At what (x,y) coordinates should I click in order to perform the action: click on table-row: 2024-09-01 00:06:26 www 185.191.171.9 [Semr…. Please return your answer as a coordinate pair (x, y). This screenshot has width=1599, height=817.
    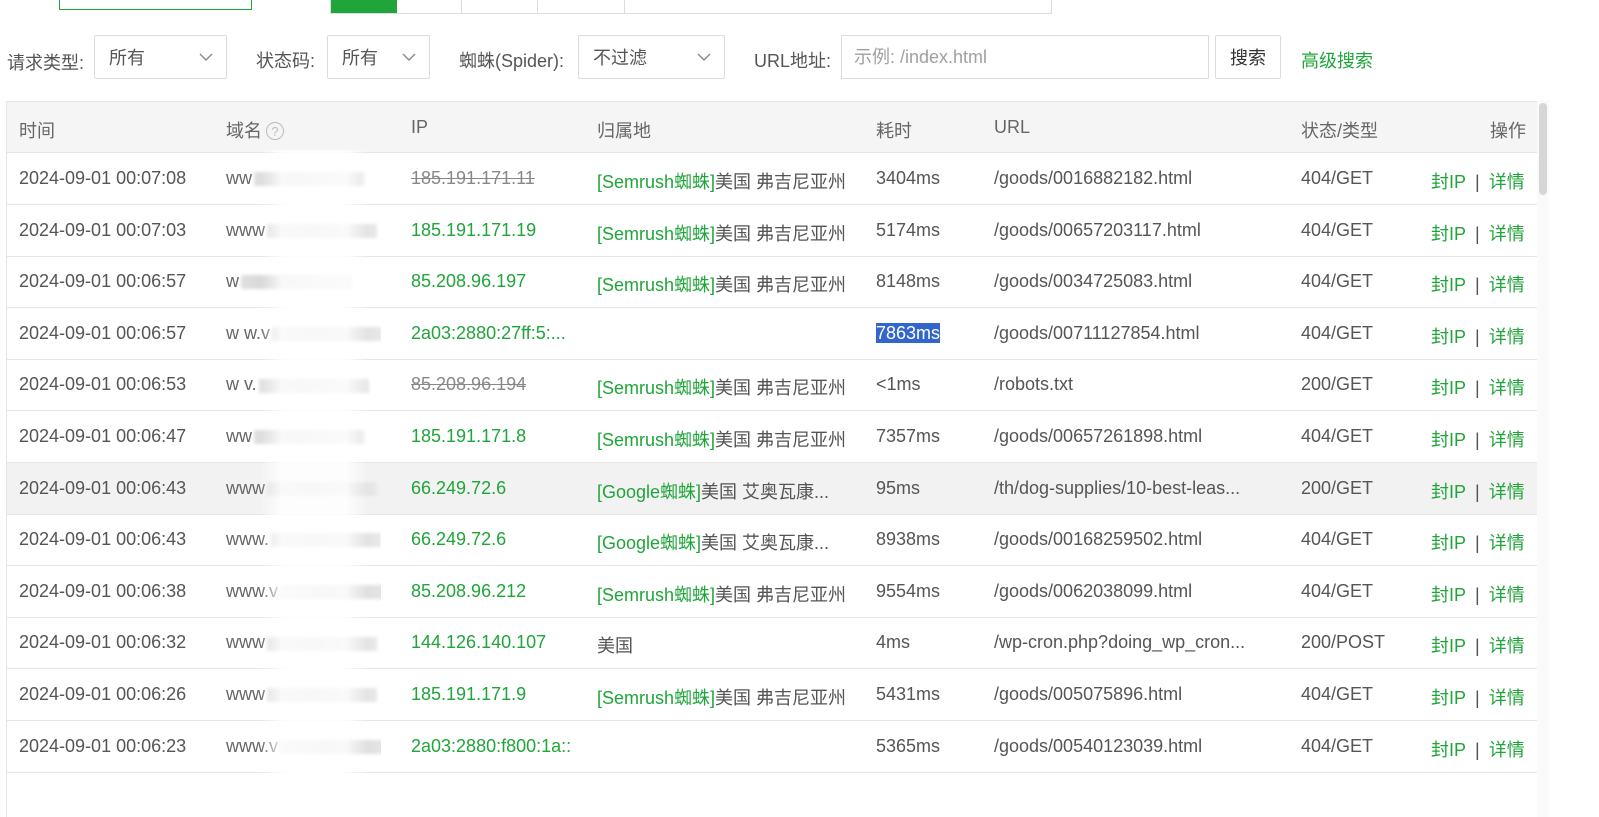
    Looking at the image, I should click on (772, 695).